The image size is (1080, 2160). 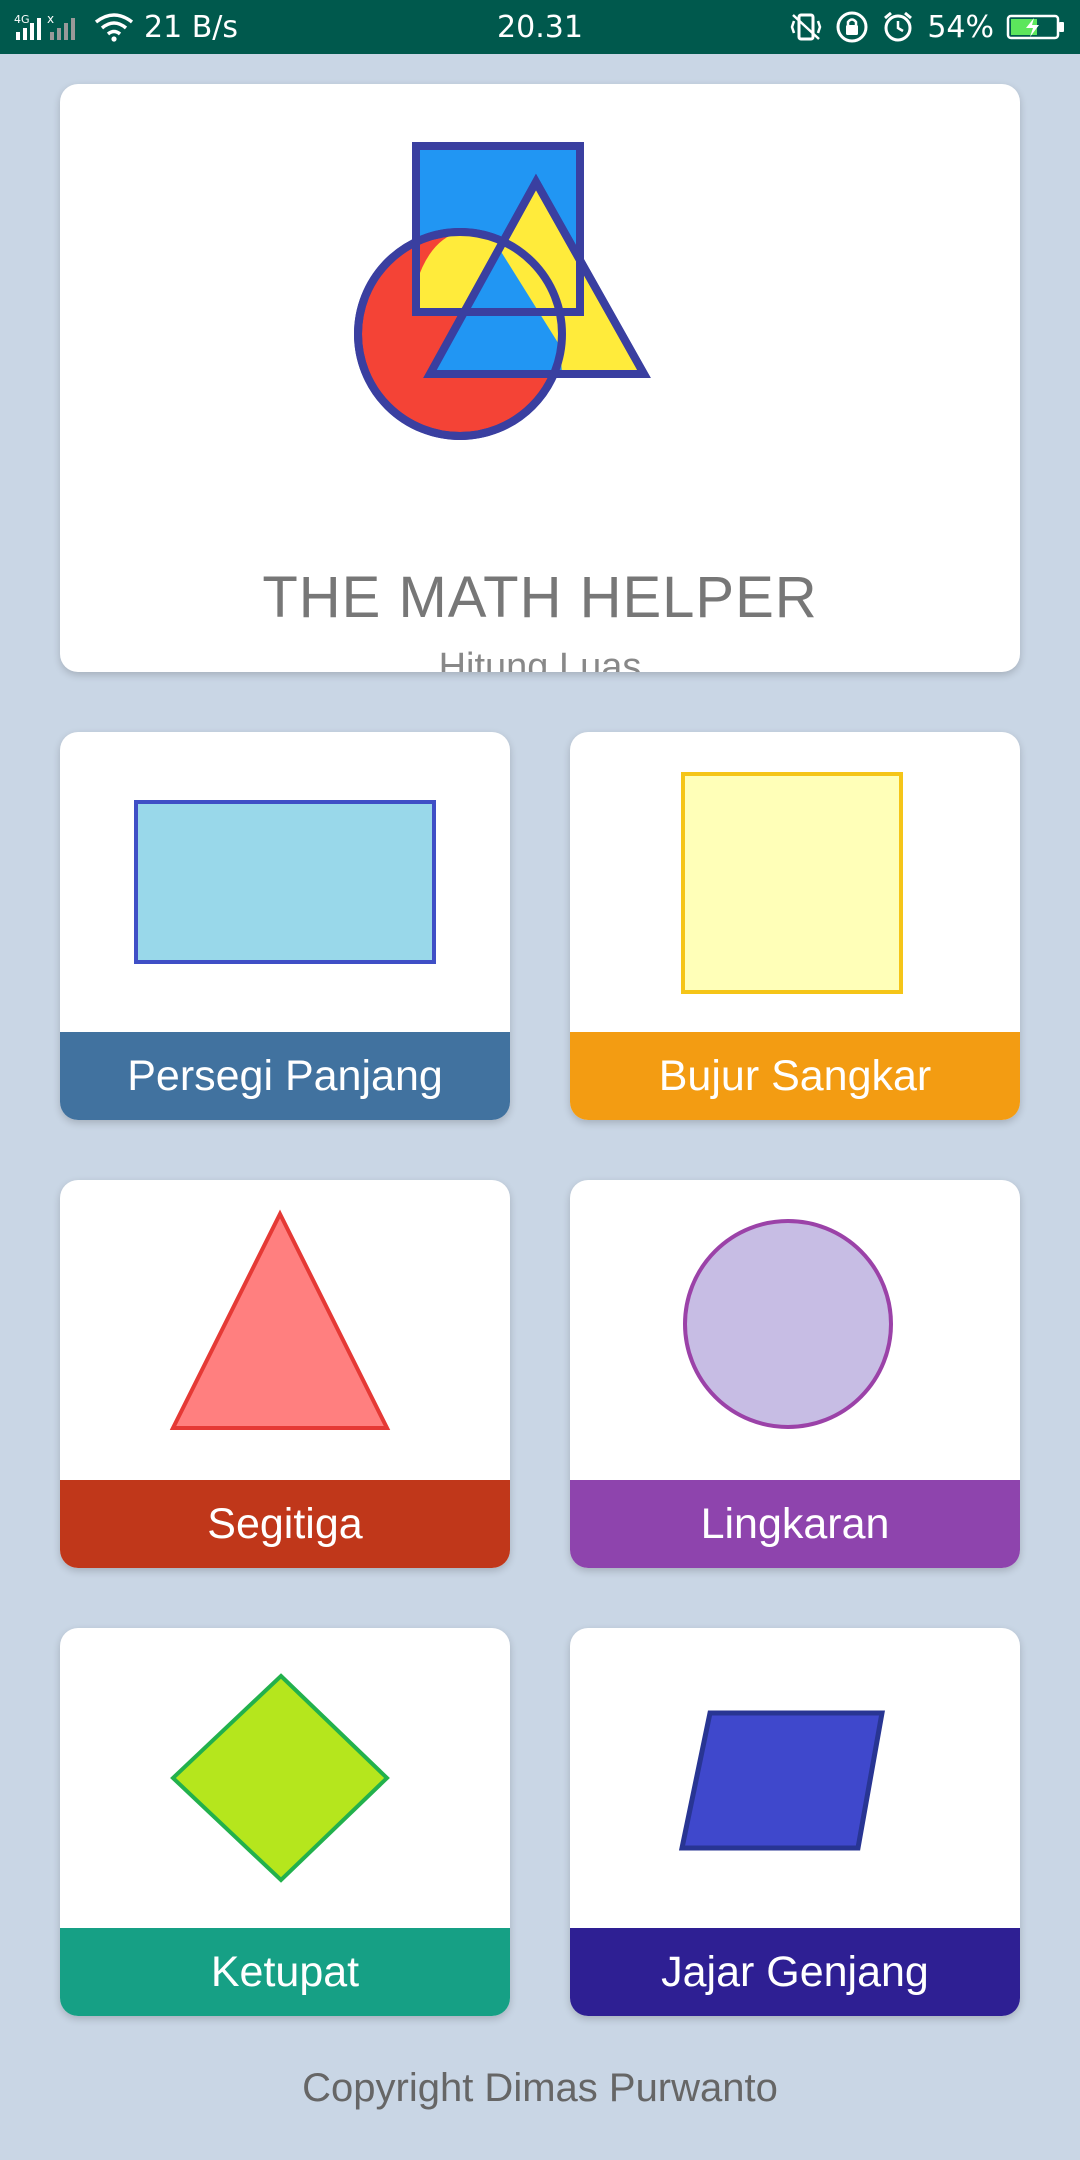 I want to click on copyright-text: Copyright Dimas Purwanto, so click(x=540, y=2088).